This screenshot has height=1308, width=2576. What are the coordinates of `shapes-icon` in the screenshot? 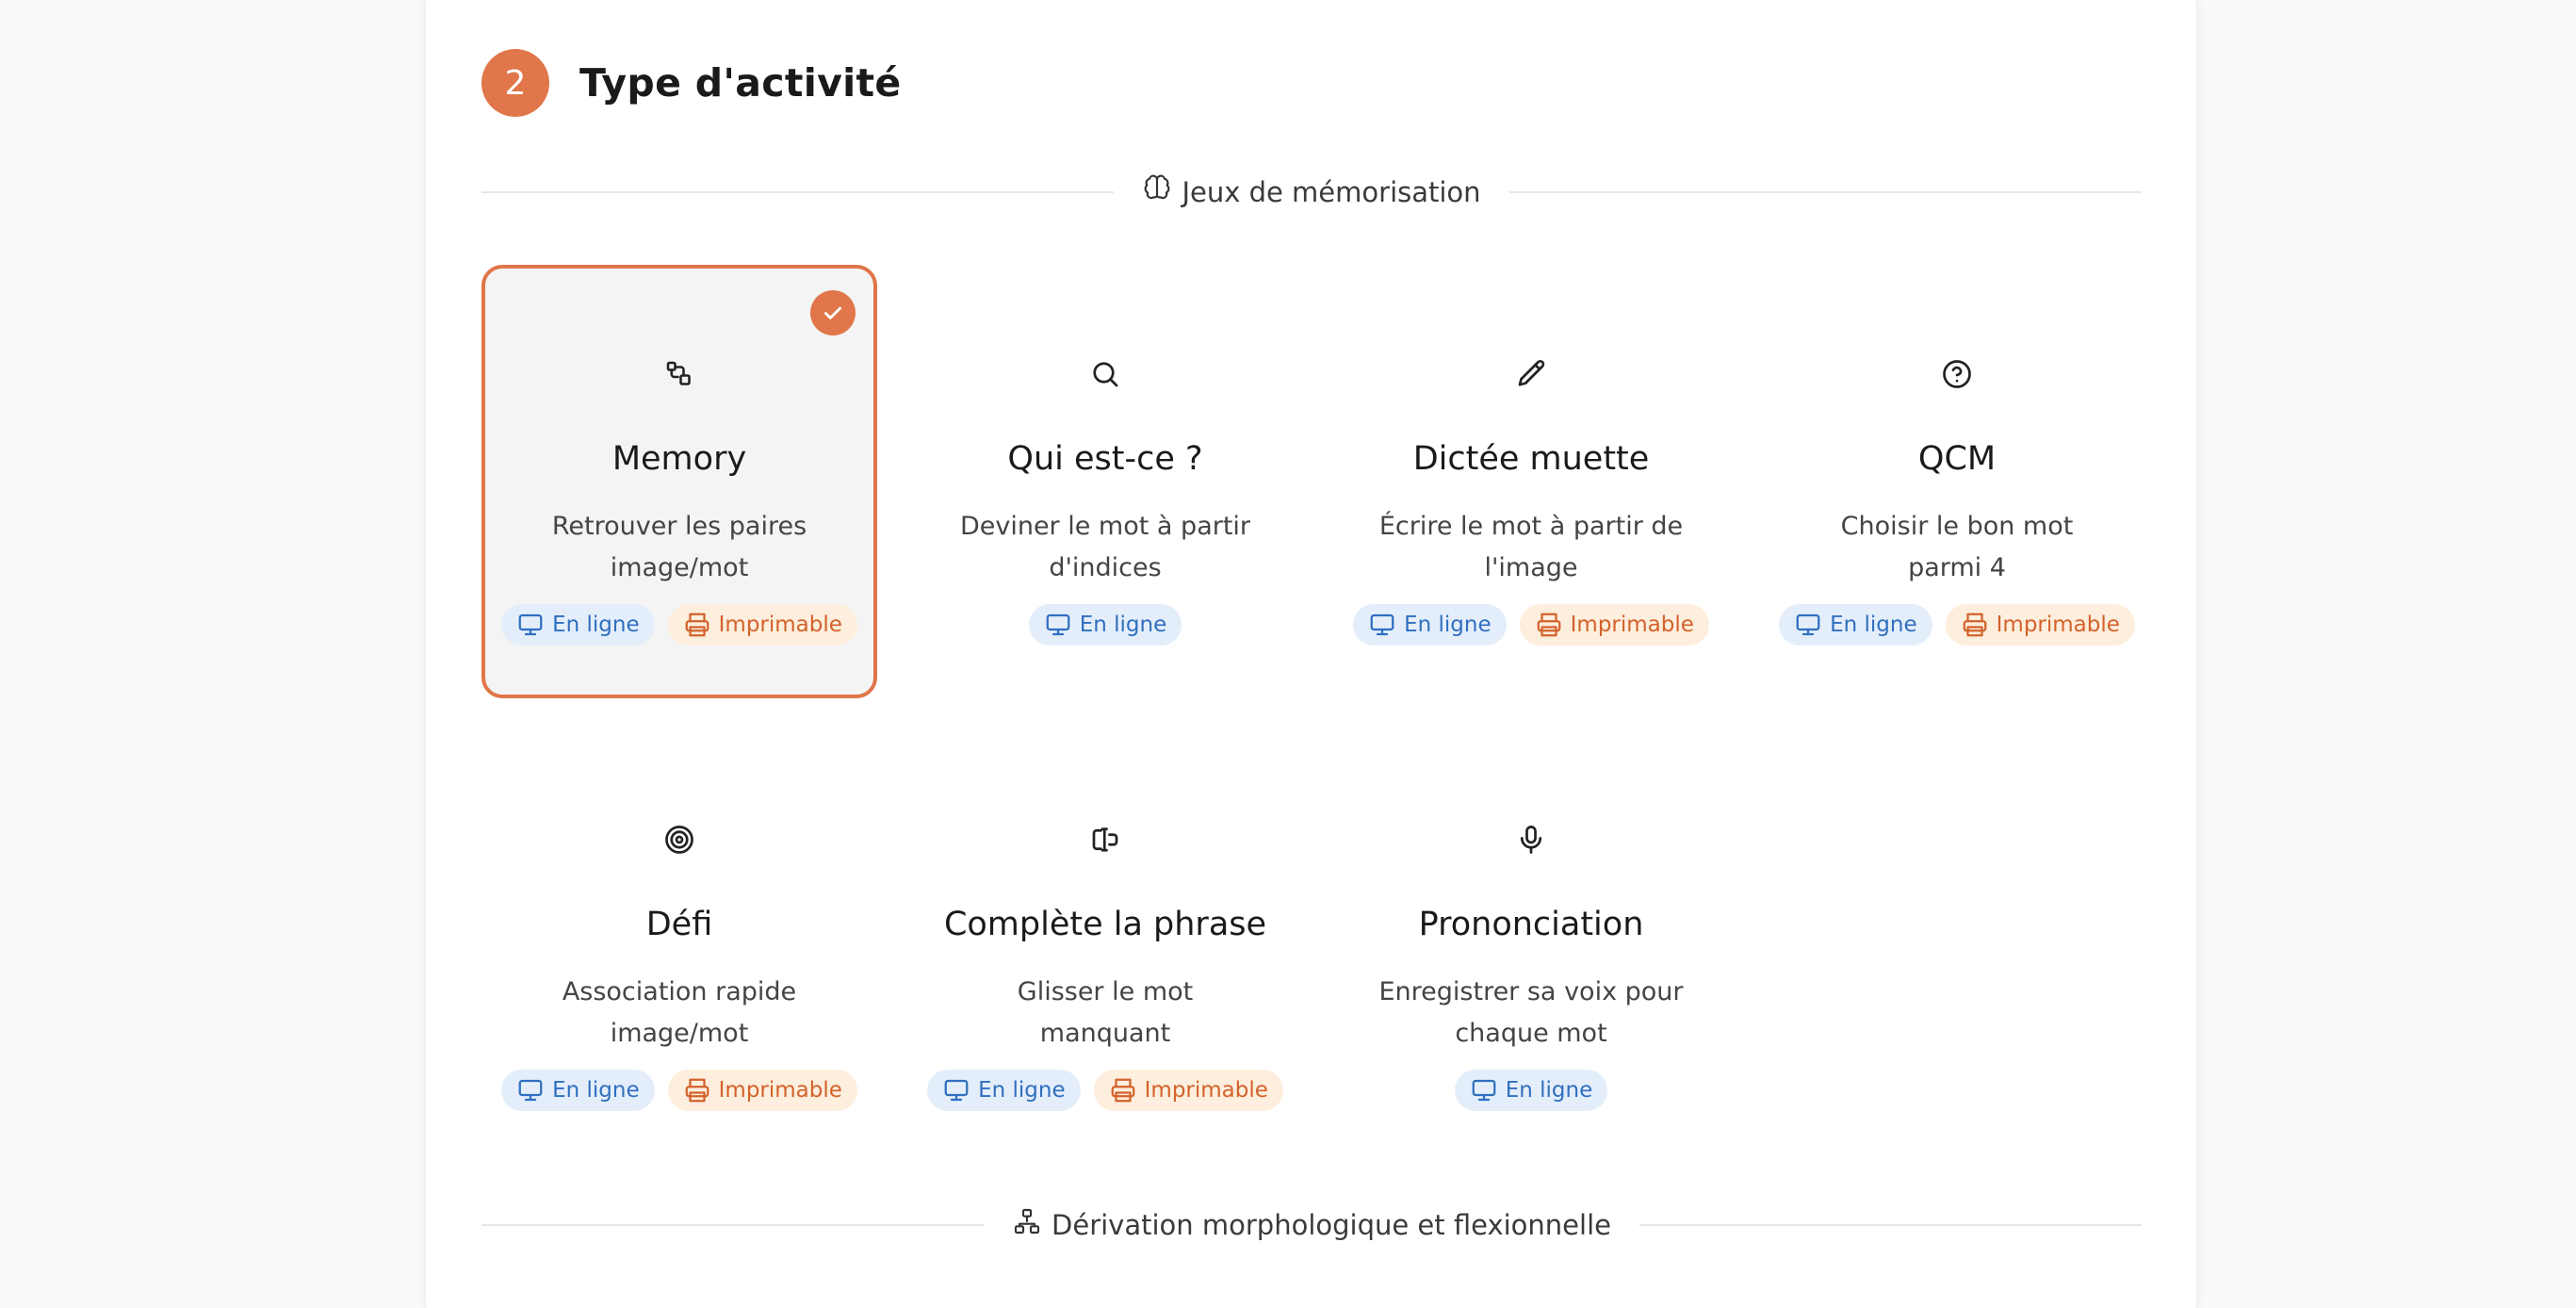 It's located at (679, 374).